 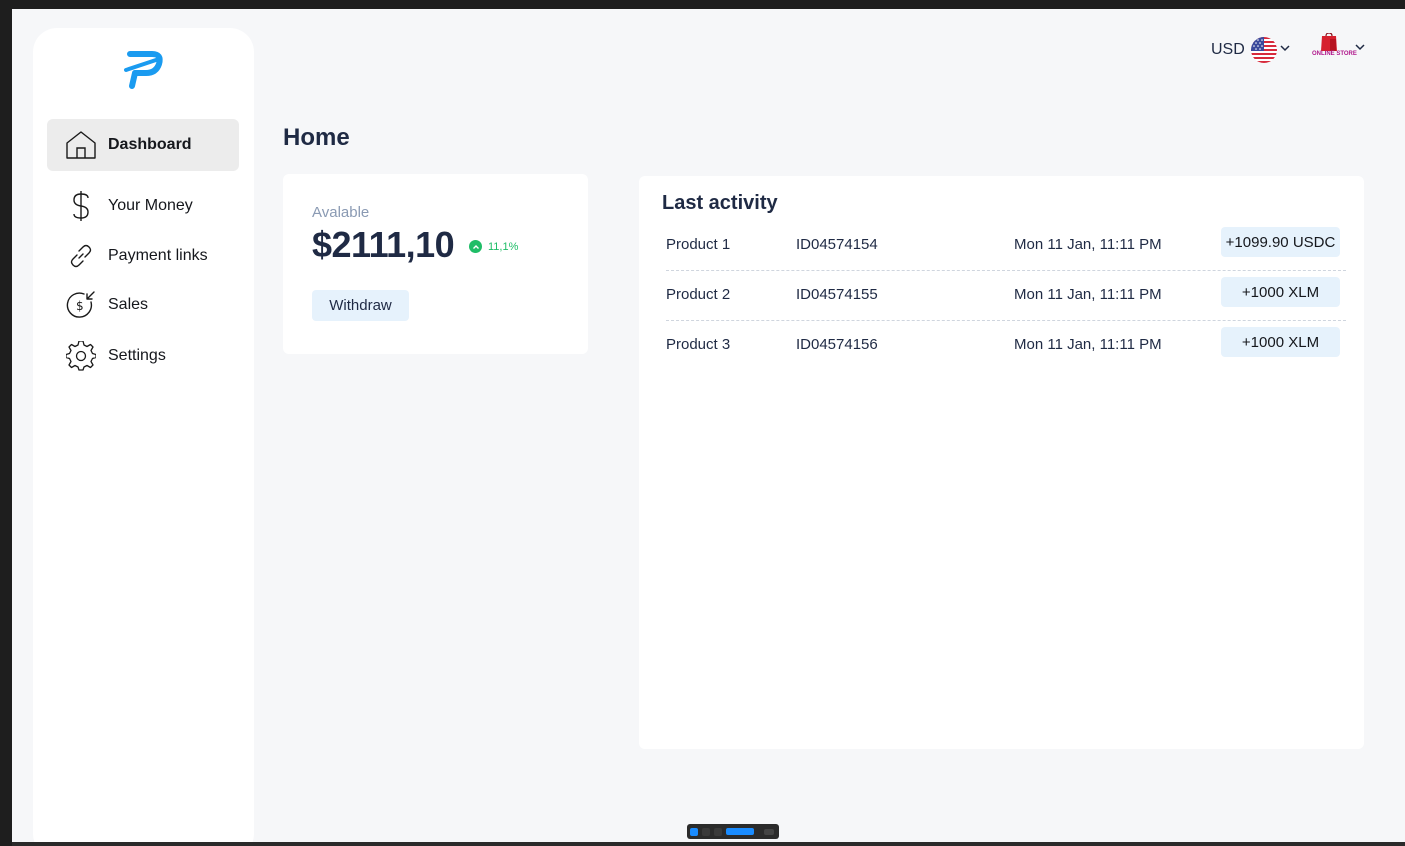 What do you see at coordinates (837, 344) in the screenshot?
I see `activity-id: ID04574156` at bounding box center [837, 344].